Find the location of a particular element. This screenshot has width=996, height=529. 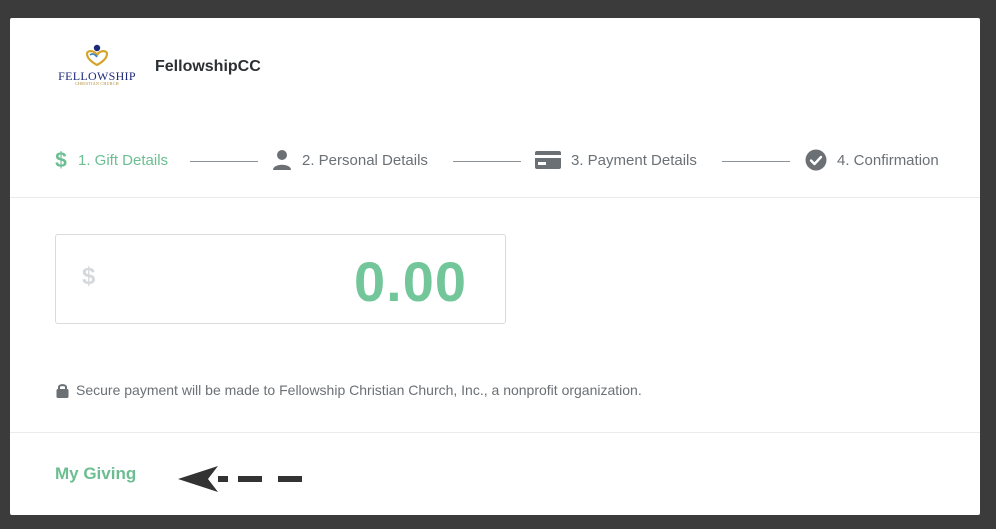

step-gift-details: $ 1. Gift Details is located at coordinates (111, 160).